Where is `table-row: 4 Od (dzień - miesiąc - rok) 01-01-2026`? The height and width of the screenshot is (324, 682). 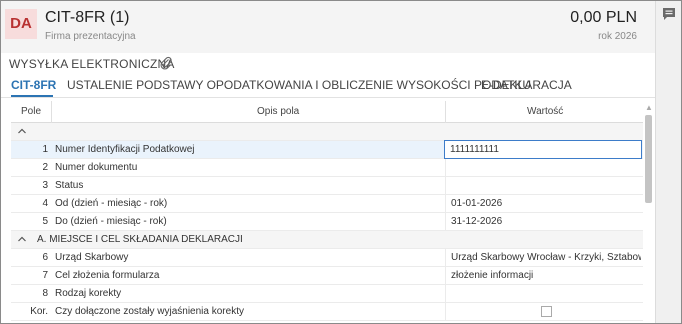 table-row: 4 Od (dzień - miesiąc - rok) 01-01-2026 is located at coordinates (327, 204).